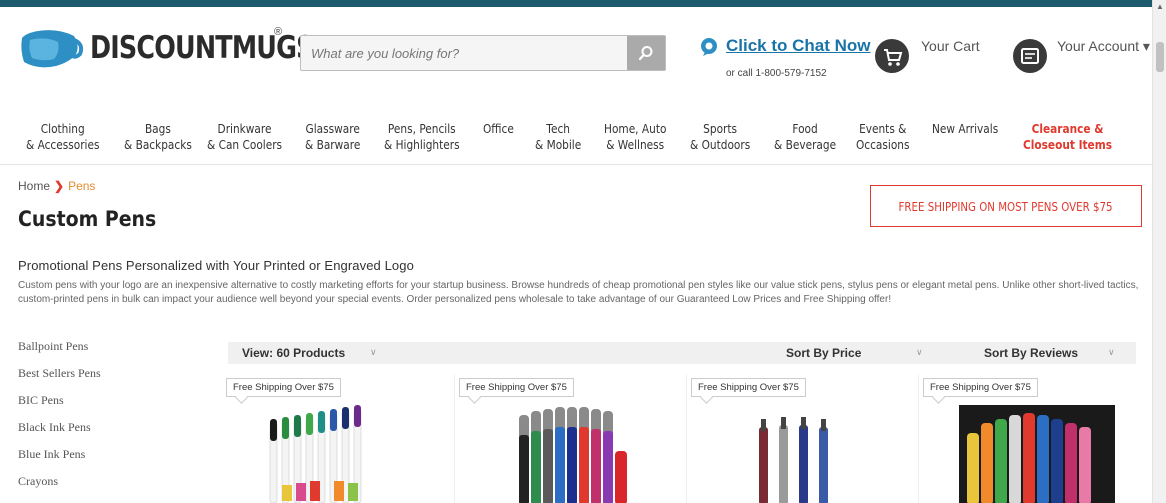 The image size is (1166, 503). I want to click on search-button, so click(646, 53).